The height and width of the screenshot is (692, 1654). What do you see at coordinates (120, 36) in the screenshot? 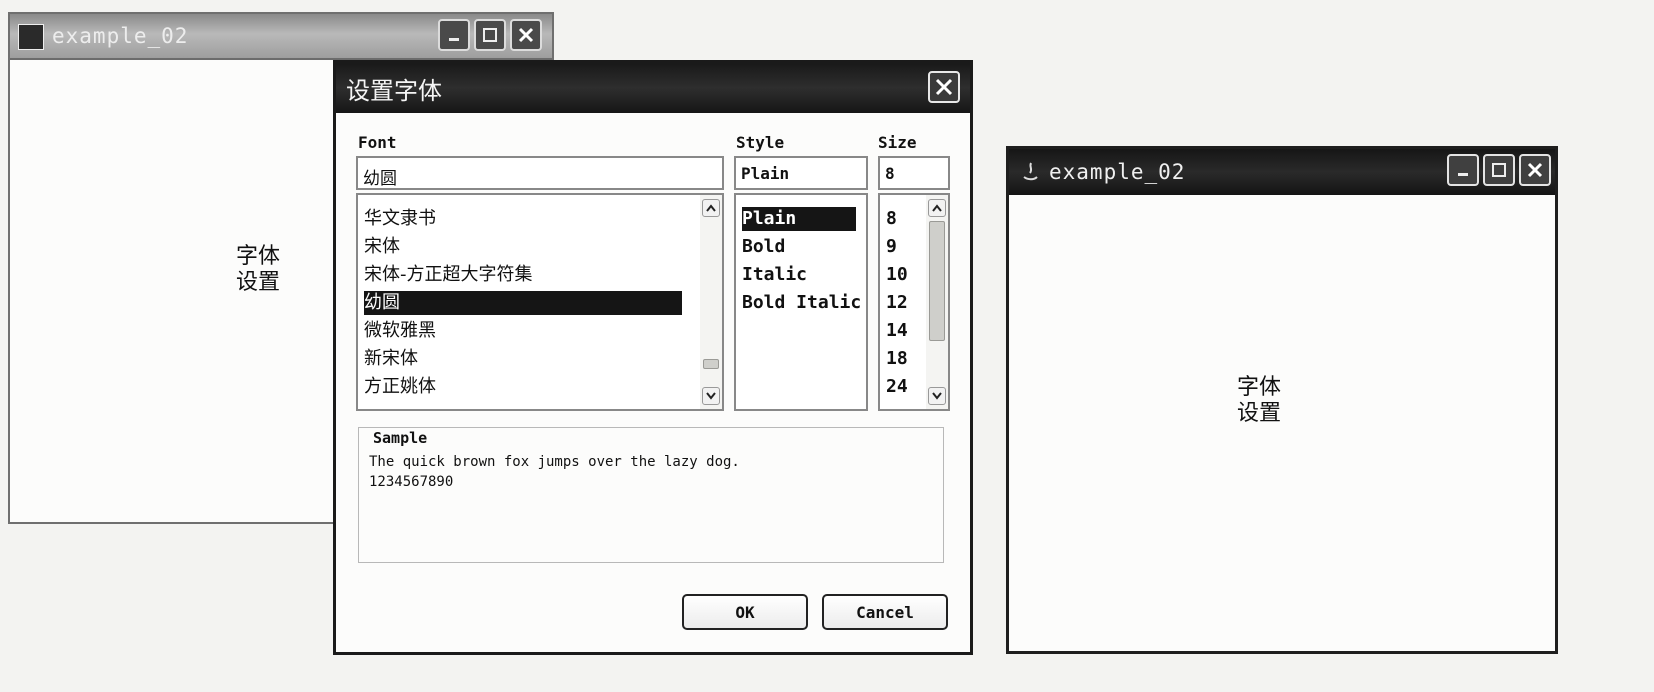
I see `background-window-title: example_02` at bounding box center [120, 36].